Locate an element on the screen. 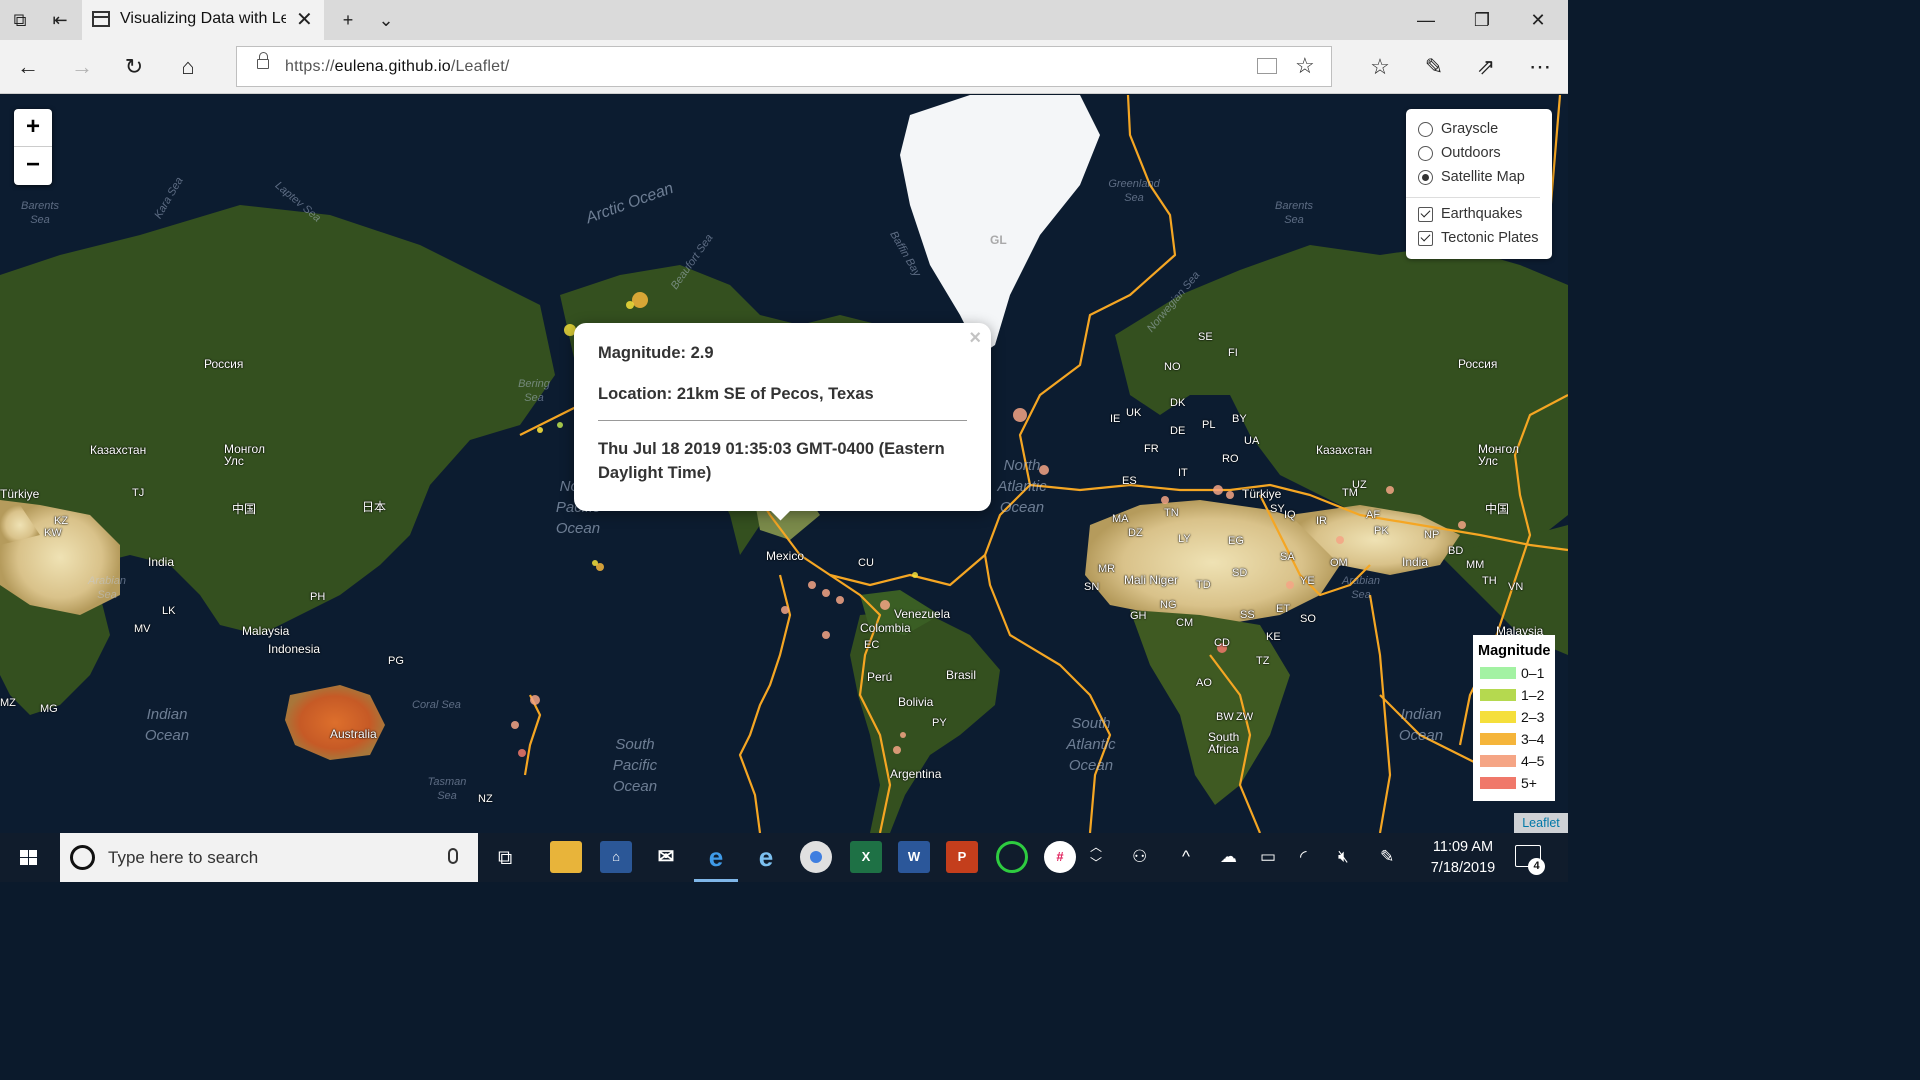 The height and width of the screenshot is (1080, 1920). more-icon: ⋯ is located at coordinates (1540, 67).